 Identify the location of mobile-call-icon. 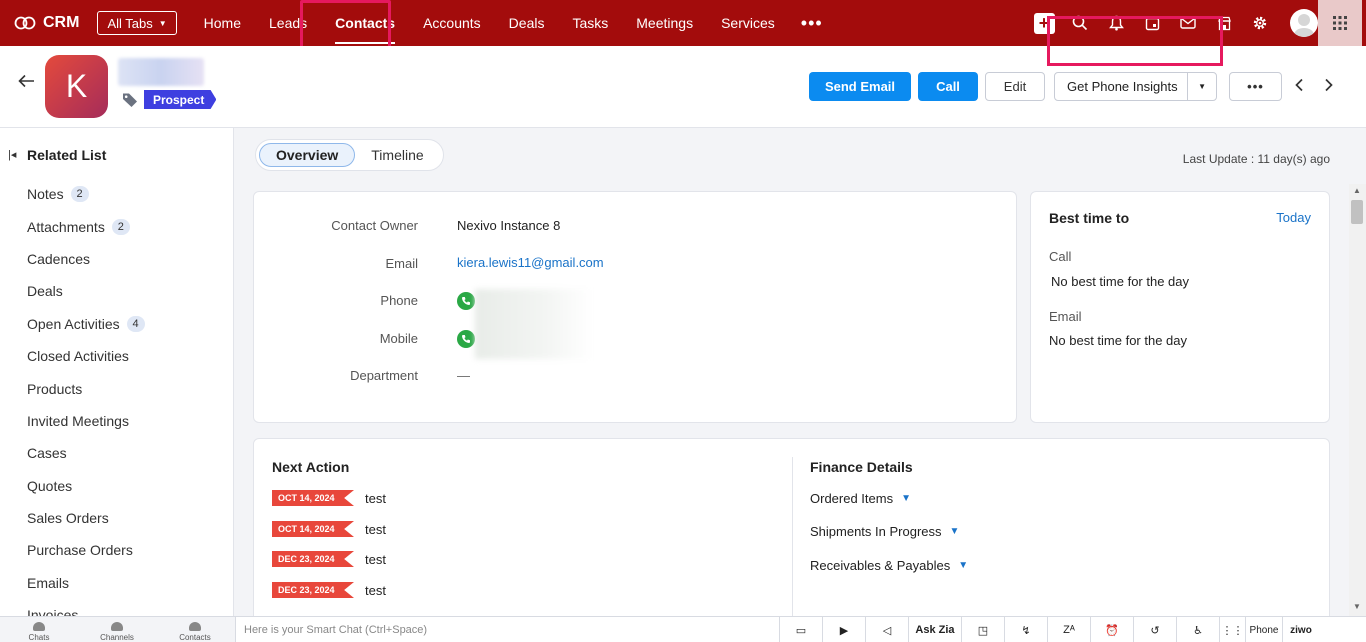
(466, 339).